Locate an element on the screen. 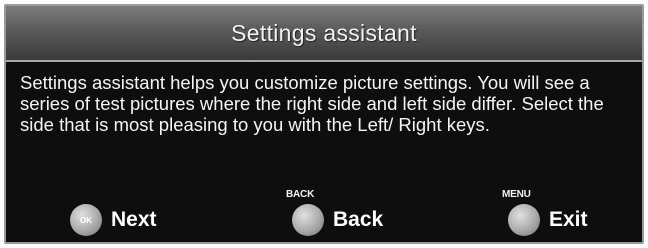 Image resolution: width=648 pixels, height=248 pixels. back-button: BACK Back is located at coordinates (335, 213).